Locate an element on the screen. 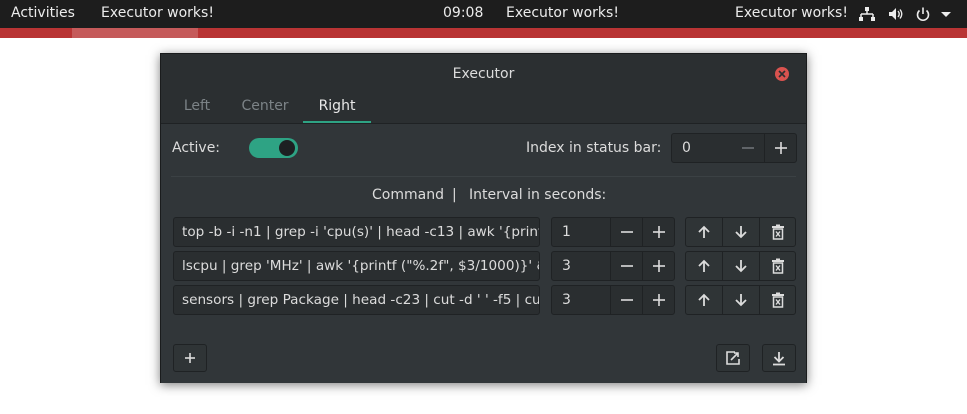 Image resolution: width=967 pixels, height=414 pixels. interval-header: Interval in seconds: is located at coordinates (538, 195).